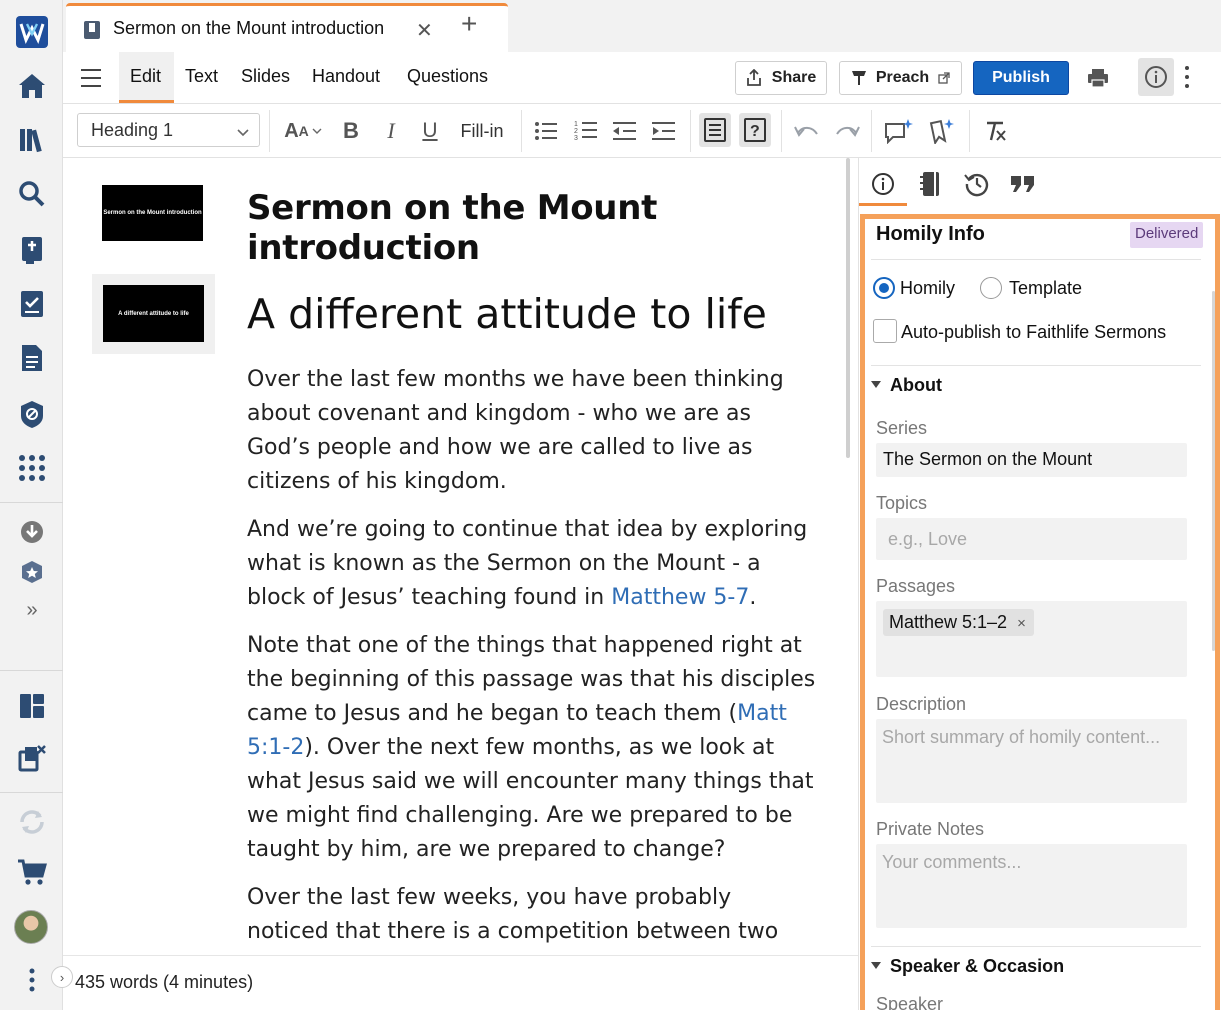 The height and width of the screenshot is (1010, 1221). Describe the element at coordinates (1021, 623) in the screenshot. I see `remove-passage-icon: ×` at that location.